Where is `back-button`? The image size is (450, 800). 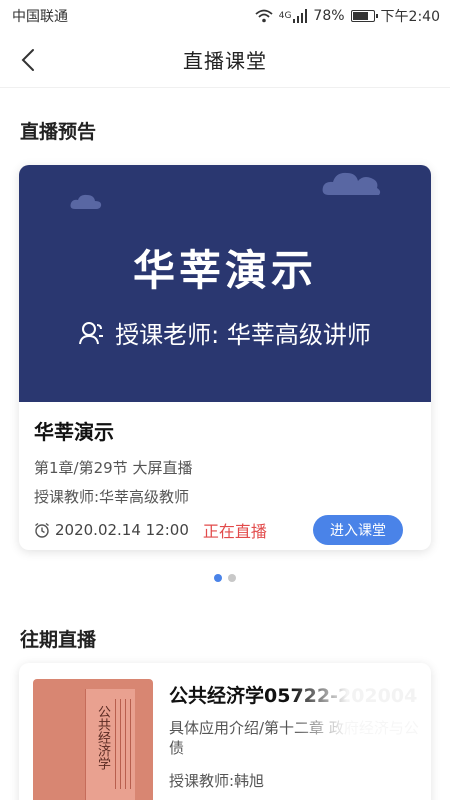
back-button is located at coordinates (28, 60).